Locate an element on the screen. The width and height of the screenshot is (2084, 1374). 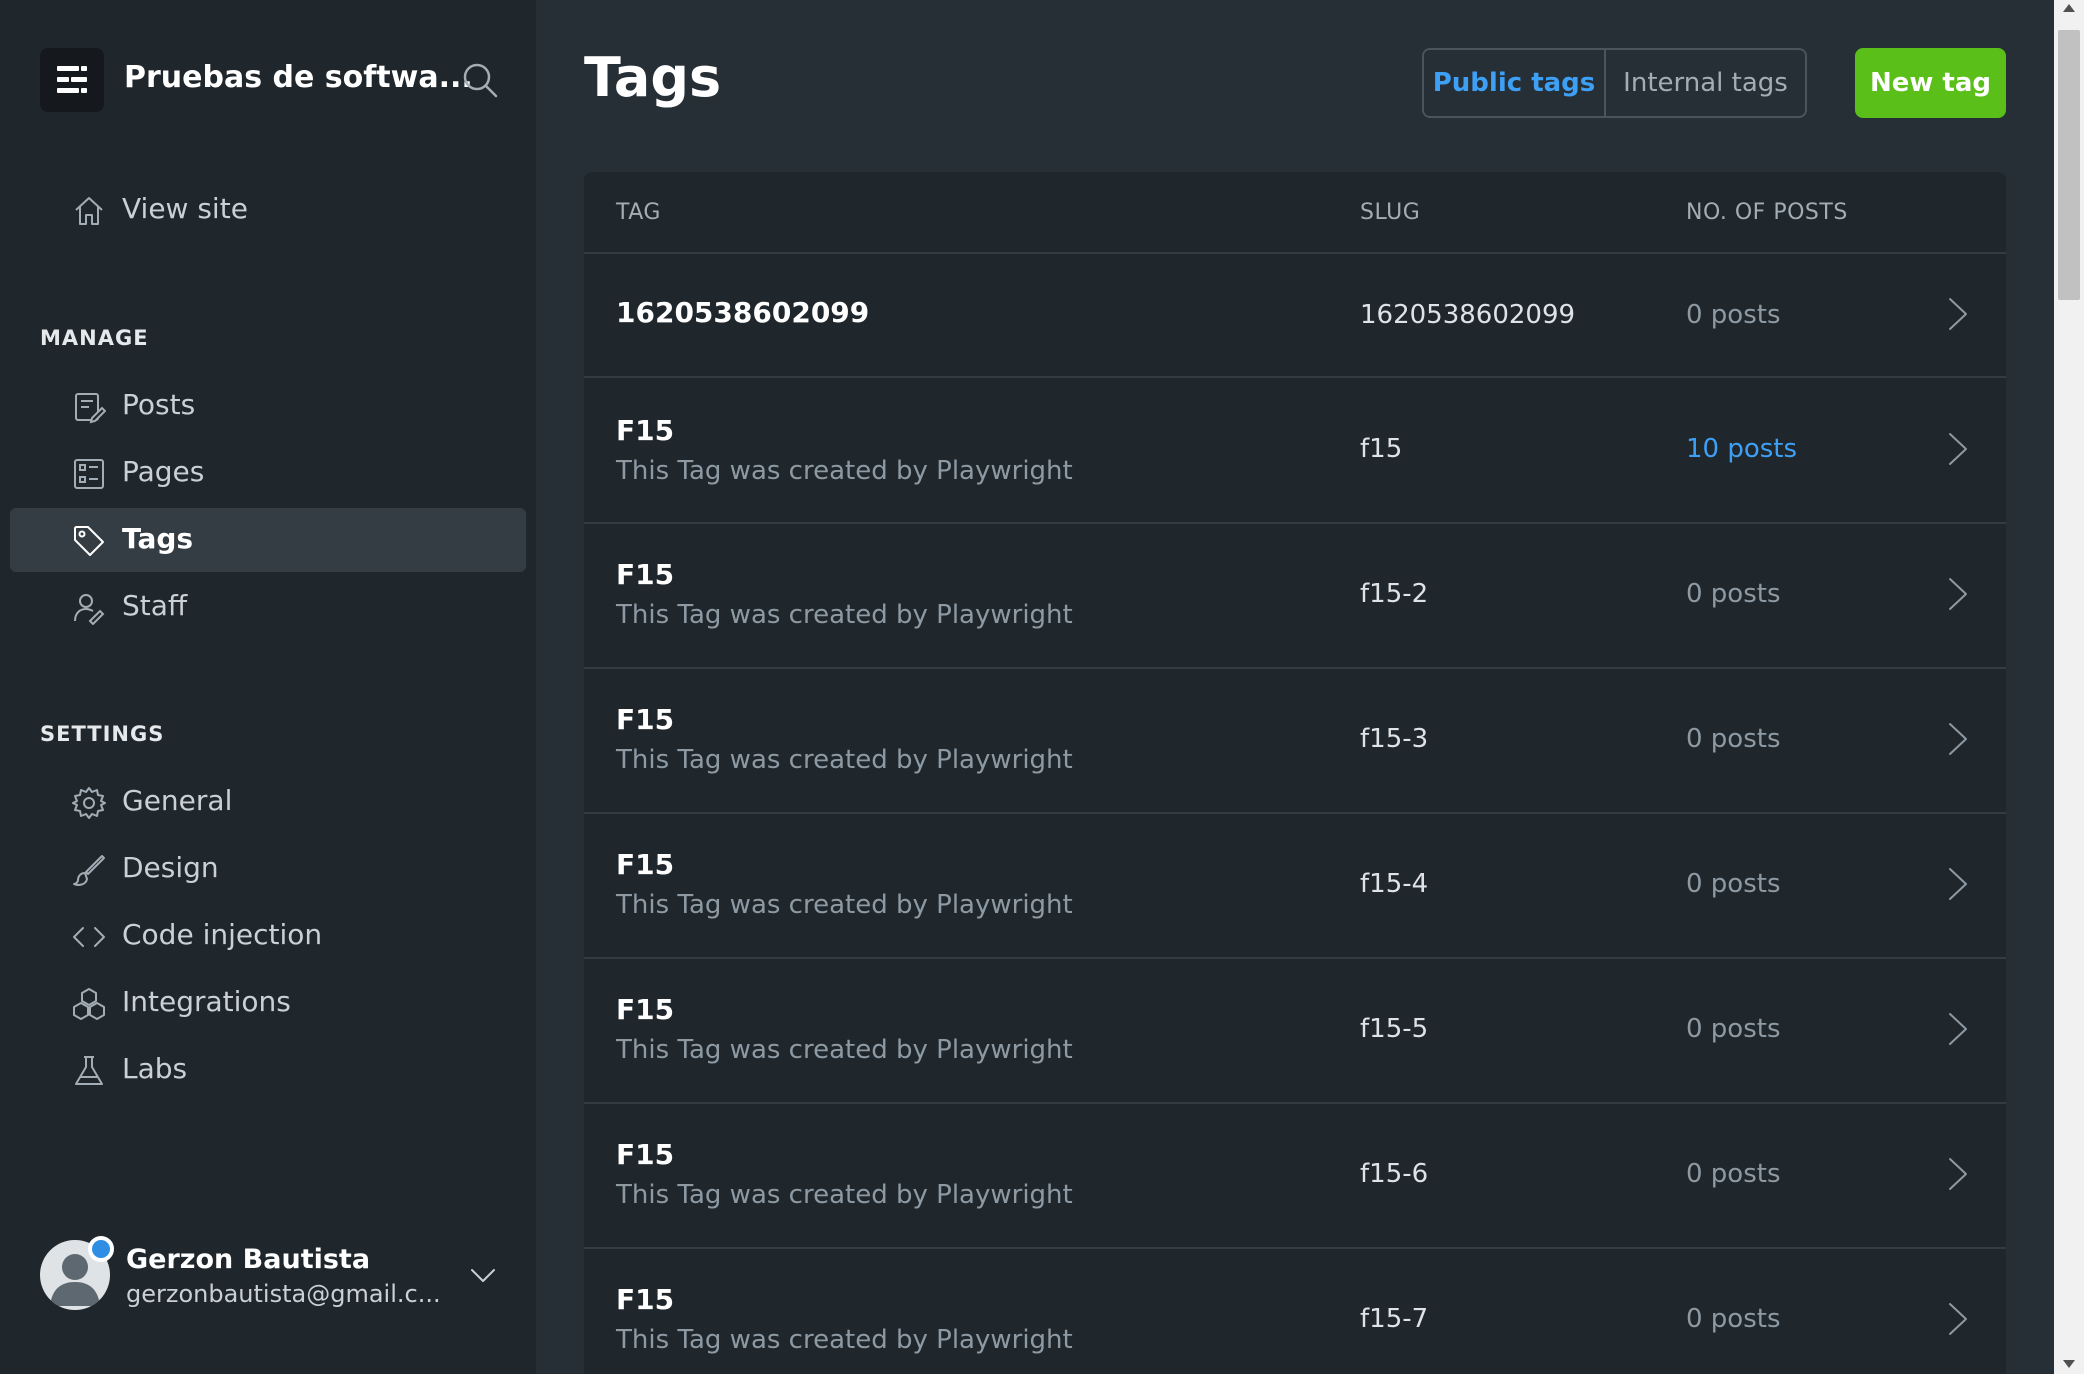
sidebar-item-label: Tags is located at coordinates (158, 538).